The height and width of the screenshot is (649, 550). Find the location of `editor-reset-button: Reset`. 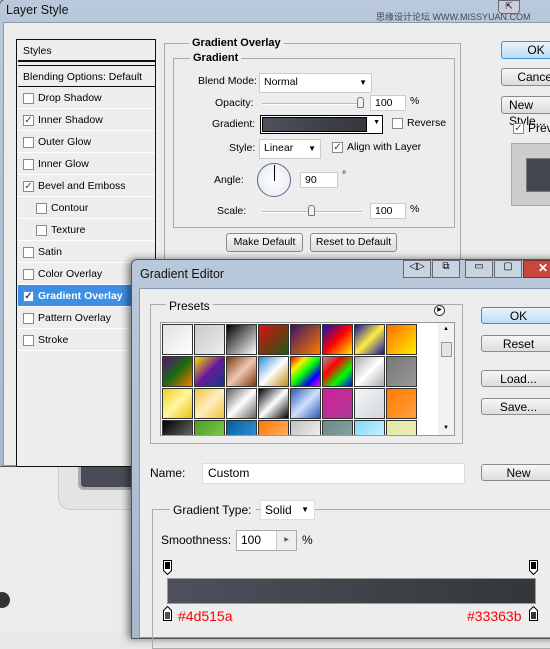

editor-reset-button: Reset is located at coordinates (515, 343).